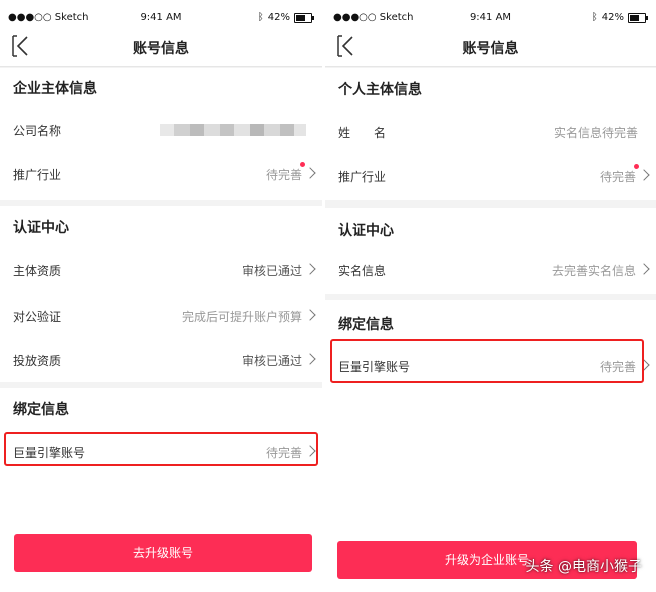 The height and width of the screenshot is (592, 656). I want to click on row-value: 完成后可提升账户预算, so click(241, 317).